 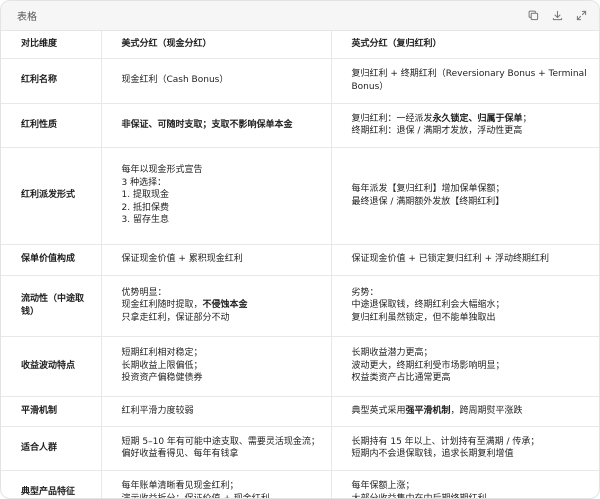 What do you see at coordinates (207, 124) in the screenshot?
I see `emphasis-text: 非保证、可随时支取；支取不影响保单本金` at bounding box center [207, 124].